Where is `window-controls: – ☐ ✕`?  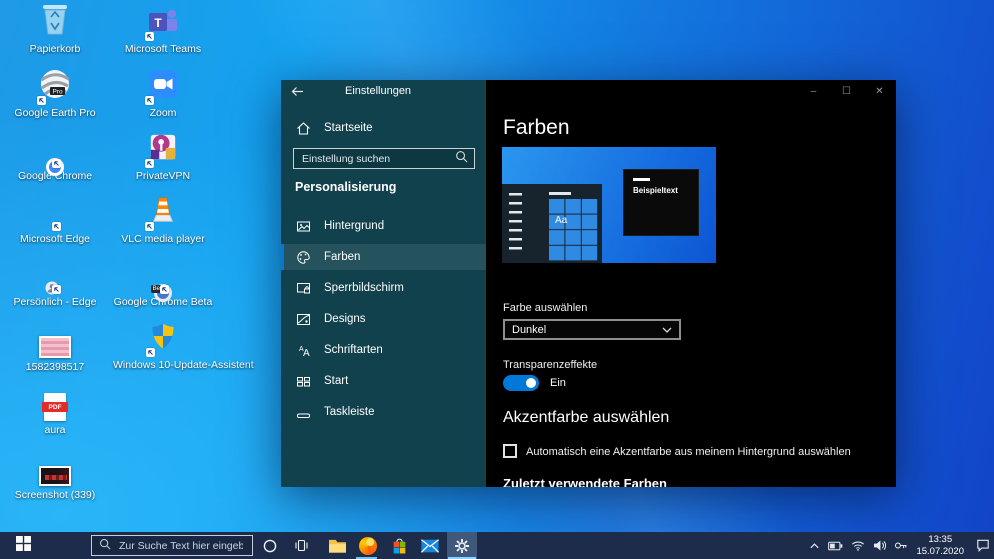 window-controls: – ☐ ✕ is located at coordinates (846, 91).